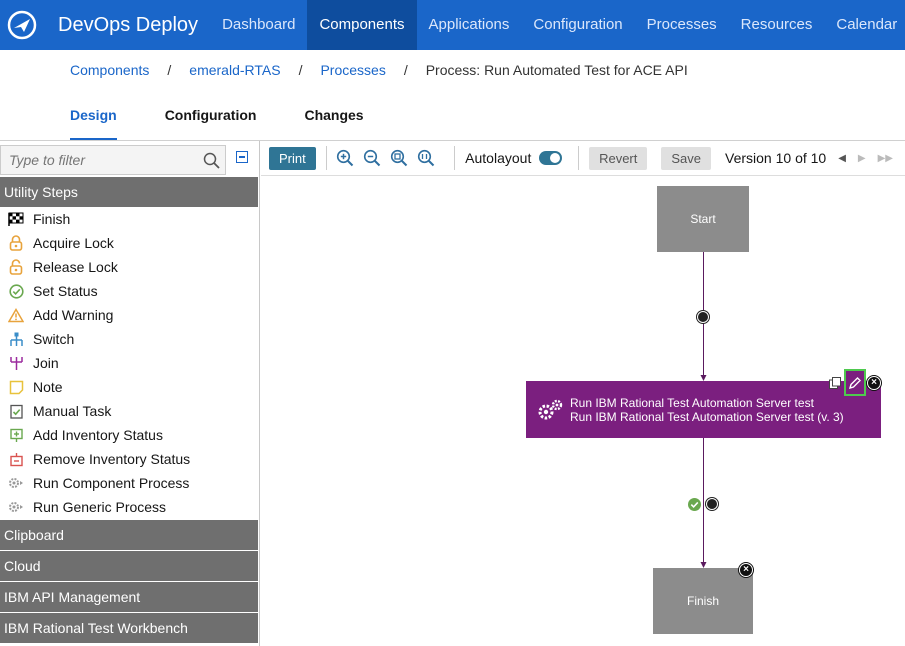 The image size is (905, 646). I want to click on edit-step-icon, so click(855, 382).